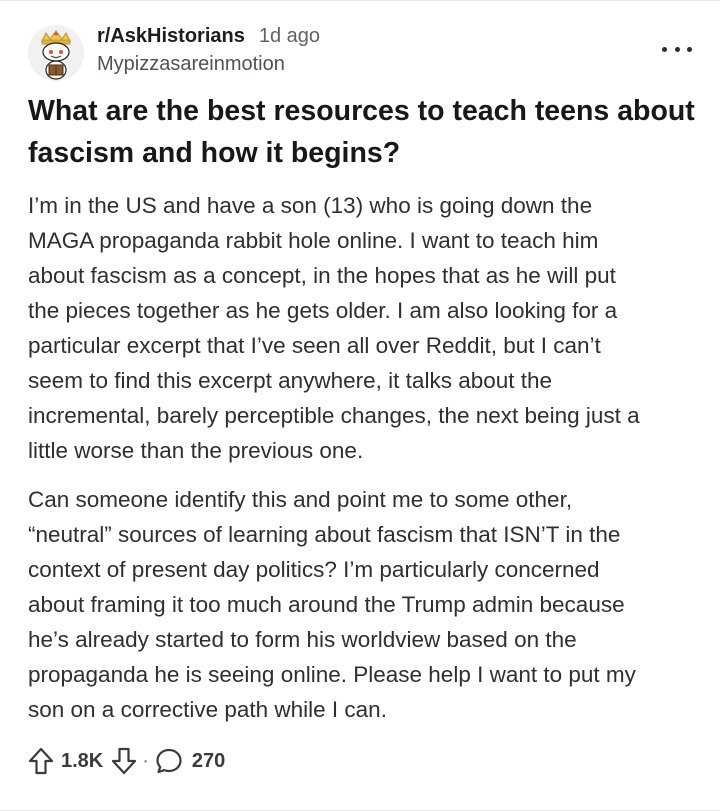 The width and height of the screenshot is (720, 811). I want to click on upvote-arrow-icon, so click(41, 761).